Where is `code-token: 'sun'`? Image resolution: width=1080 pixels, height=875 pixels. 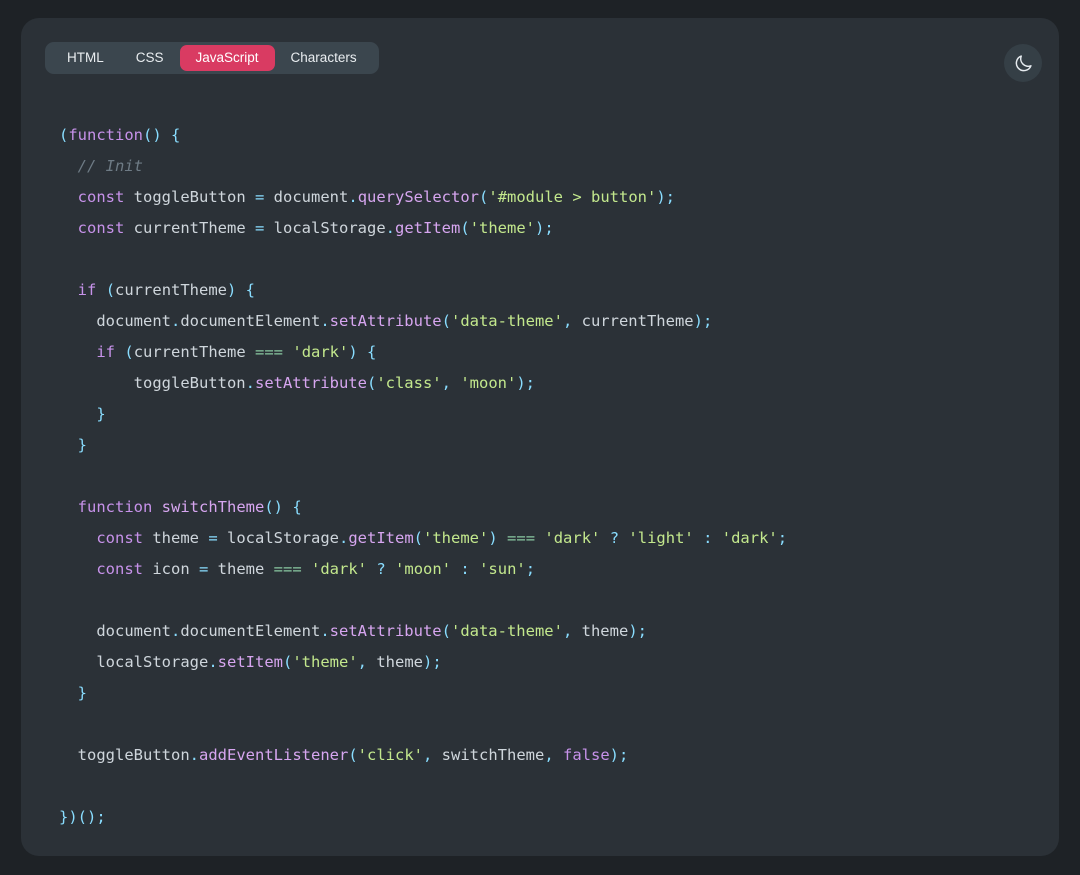 code-token: 'sun' is located at coordinates (502, 569).